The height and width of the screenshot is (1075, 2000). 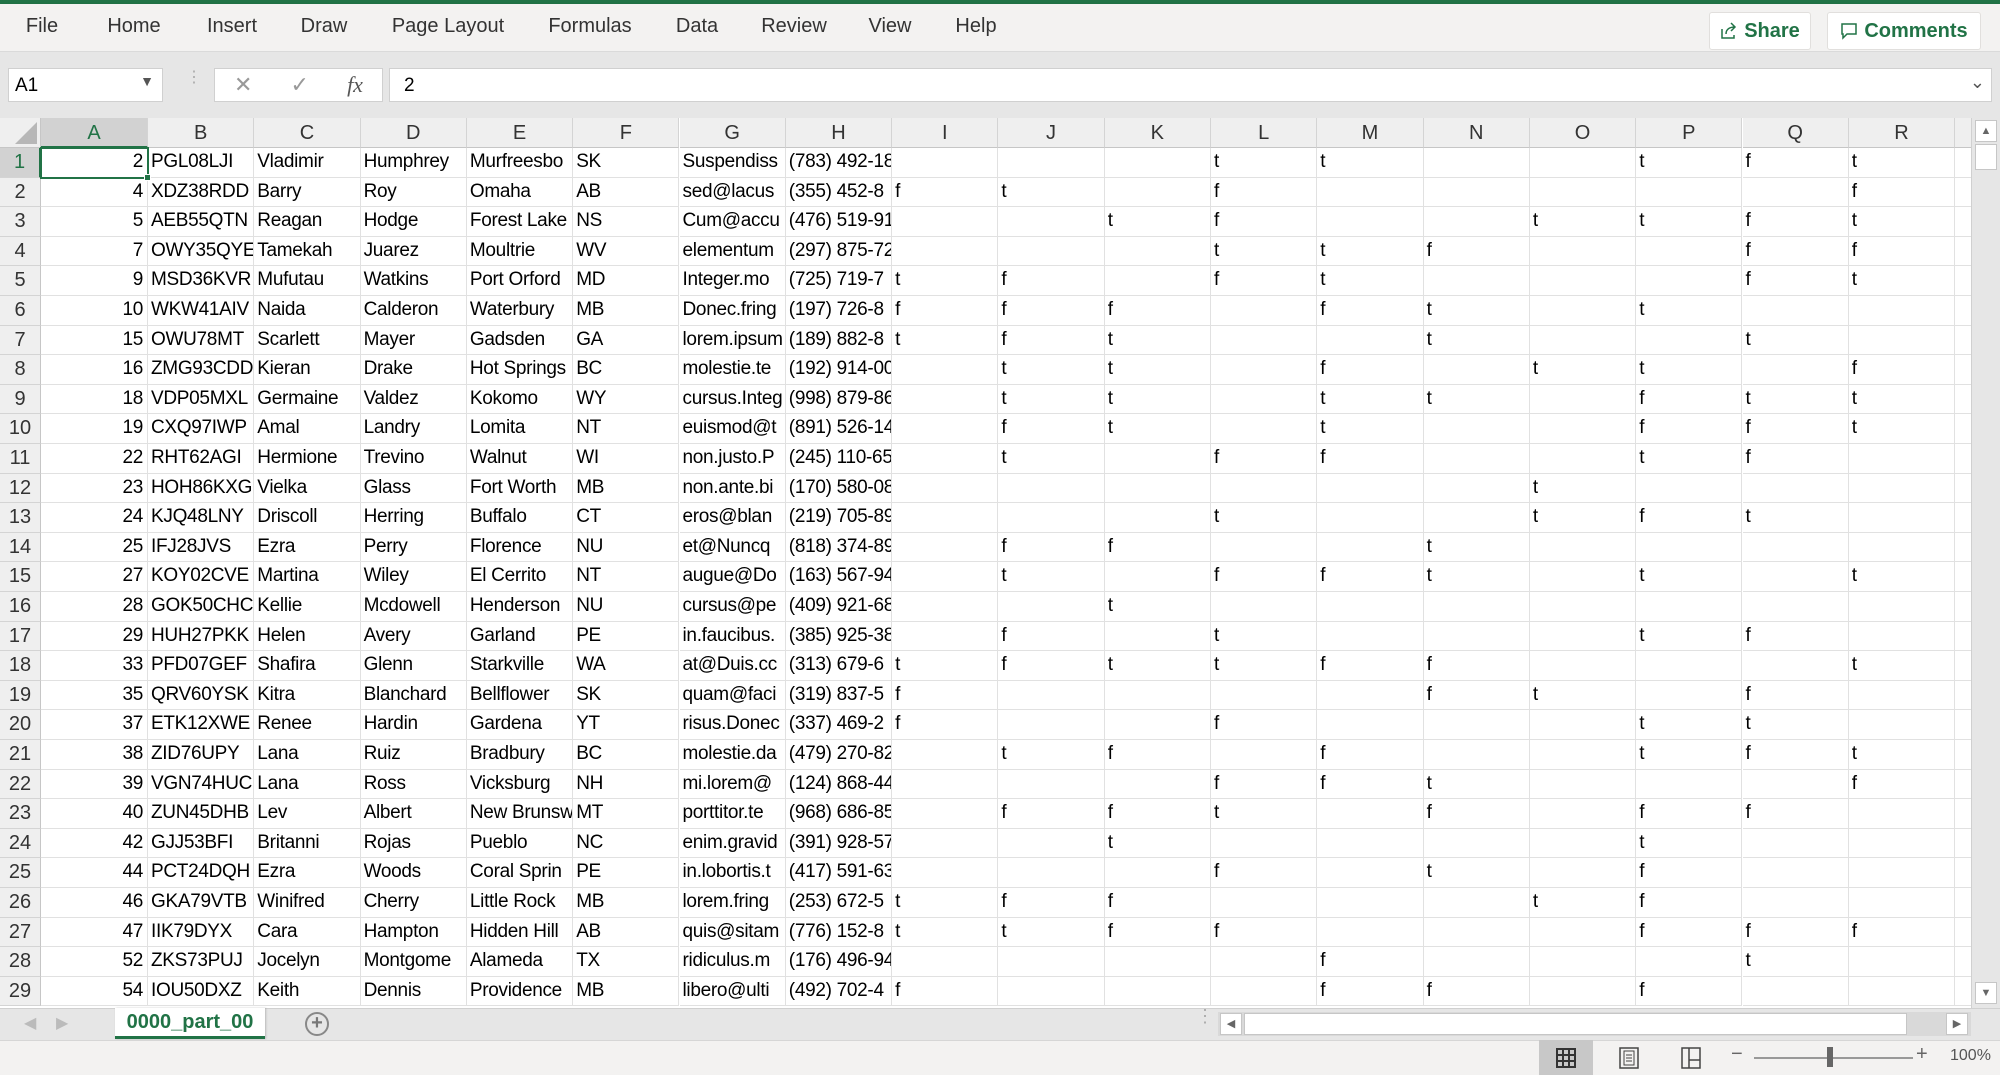 I want to click on cell-Q11: f, so click(x=1795, y=459).